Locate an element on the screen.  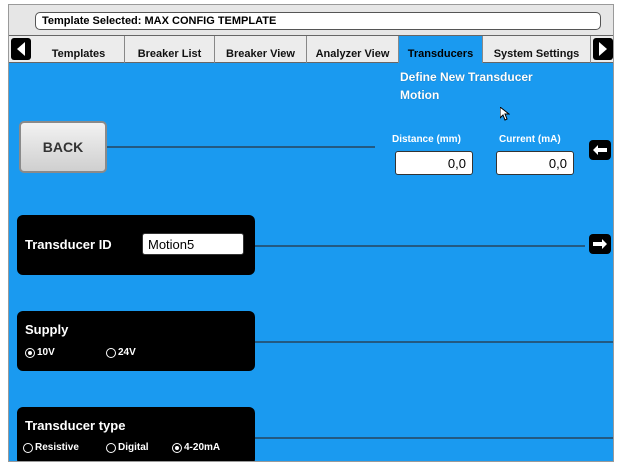
page-title: Define New Transducer is located at coordinates (466, 77).